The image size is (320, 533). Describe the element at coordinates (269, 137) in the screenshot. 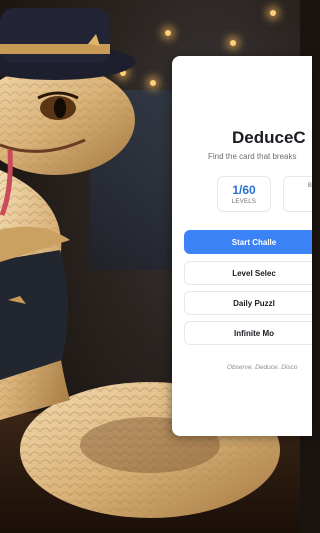

I see `app-title: DeduceC` at that location.